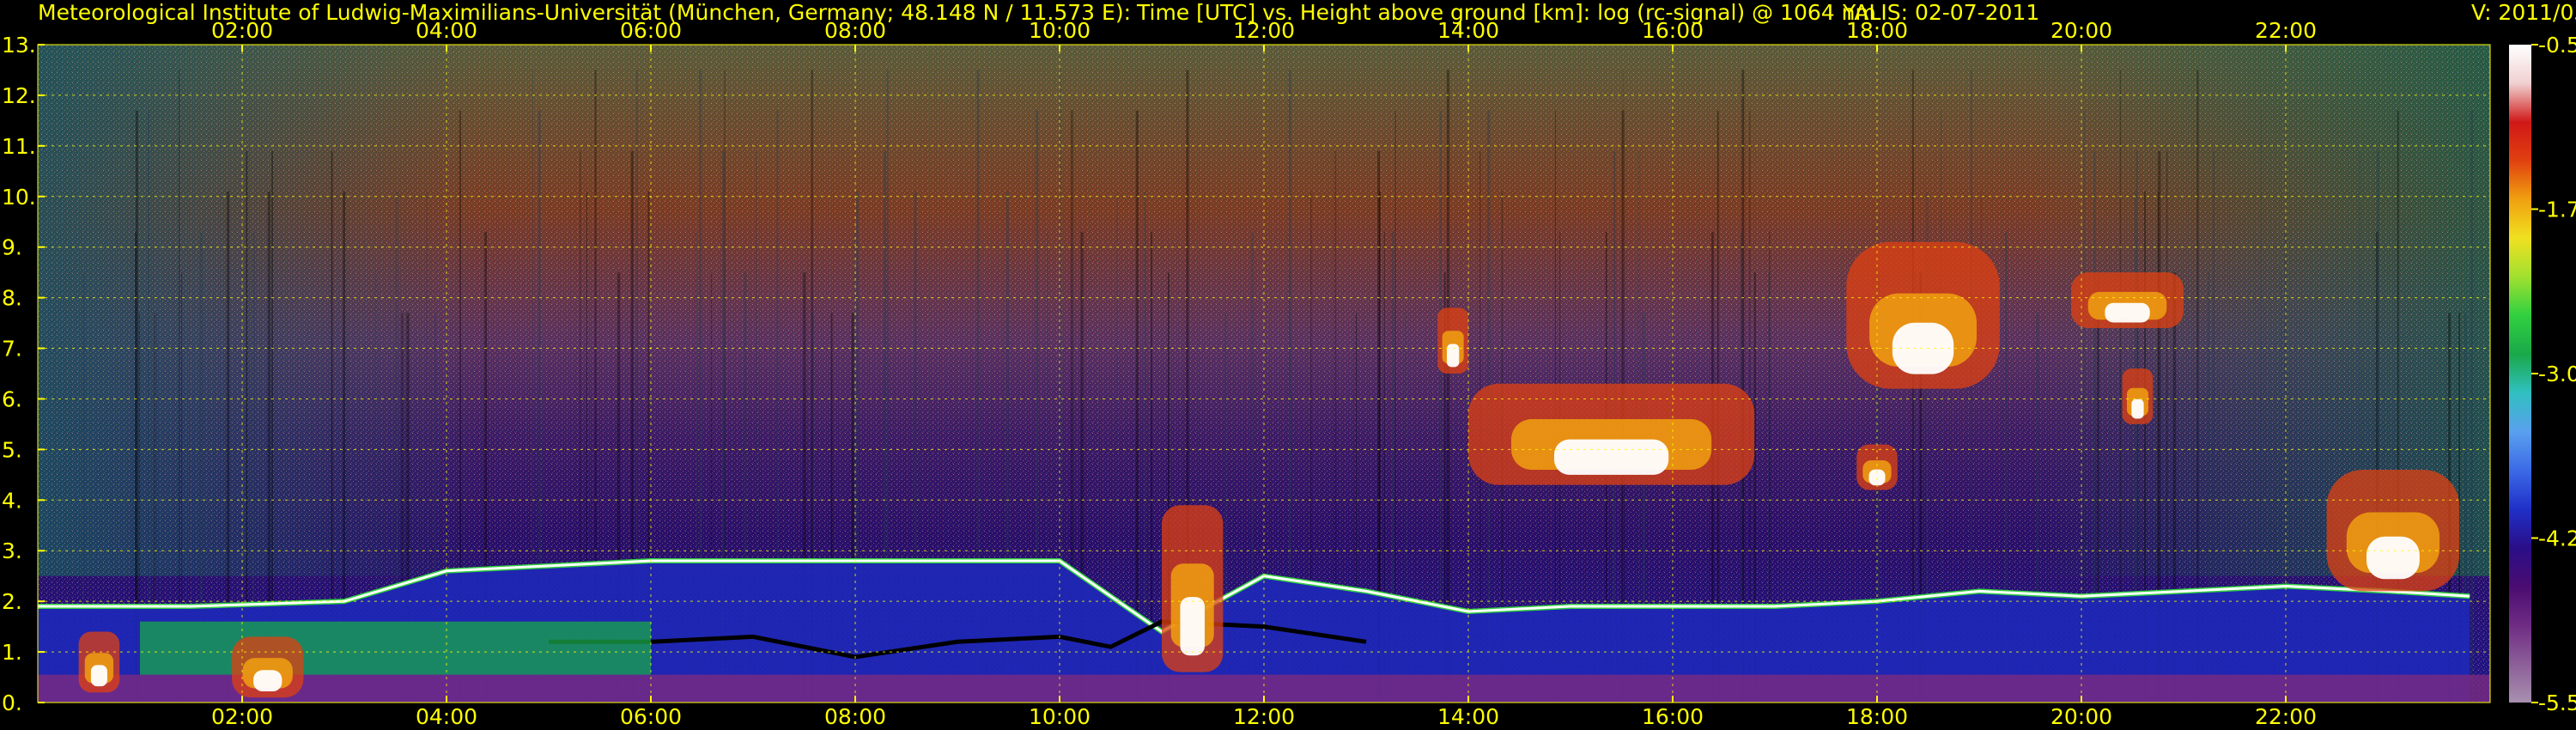 The width and height of the screenshot is (2576, 730). Describe the element at coordinates (242, 716) in the screenshot. I see `x-tick-label-bottom: 02:00` at that location.